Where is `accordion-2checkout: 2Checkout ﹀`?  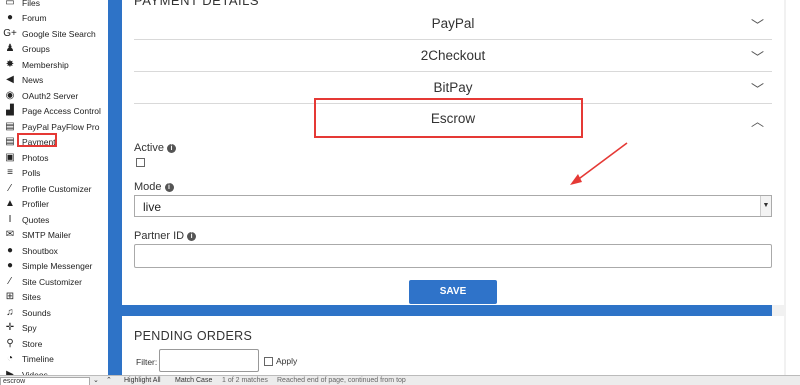
accordion-2checkout: 2Checkout ﹀ is located at coordinates (453, 56).